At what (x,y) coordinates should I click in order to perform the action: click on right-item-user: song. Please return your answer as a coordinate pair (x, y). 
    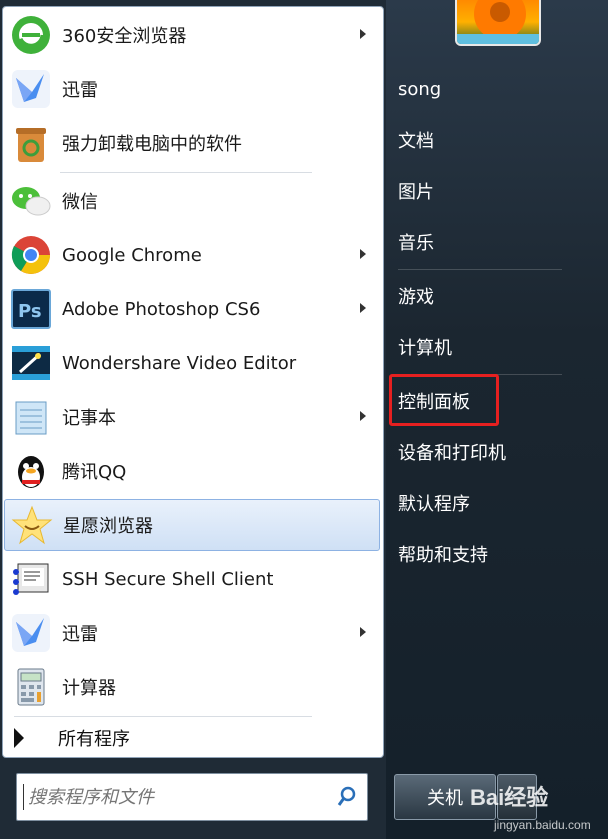
    Looking at the image, I should click on (419, 89).